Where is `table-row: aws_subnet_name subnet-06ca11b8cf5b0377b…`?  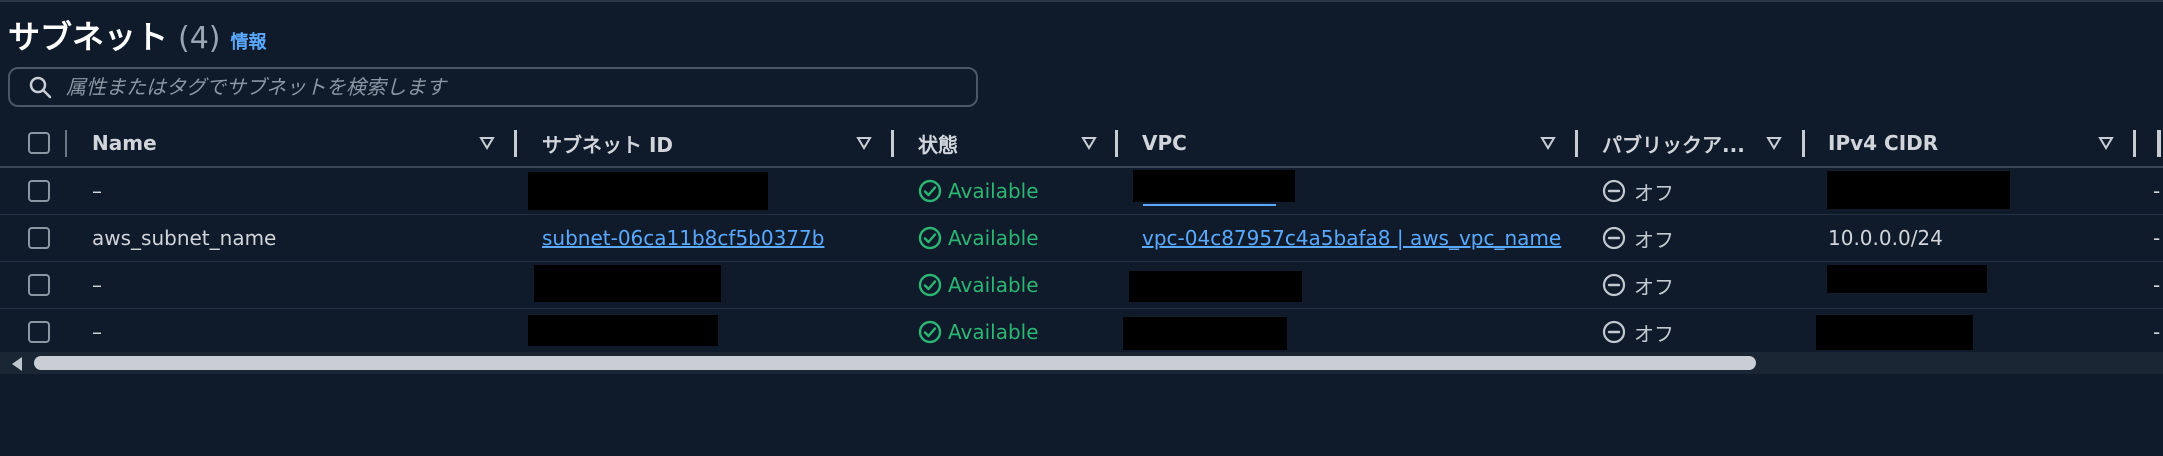
table-row: aws_subnet_name subnet-06ca11b8cf5b0377b… is located at coordinates (1081, 238).